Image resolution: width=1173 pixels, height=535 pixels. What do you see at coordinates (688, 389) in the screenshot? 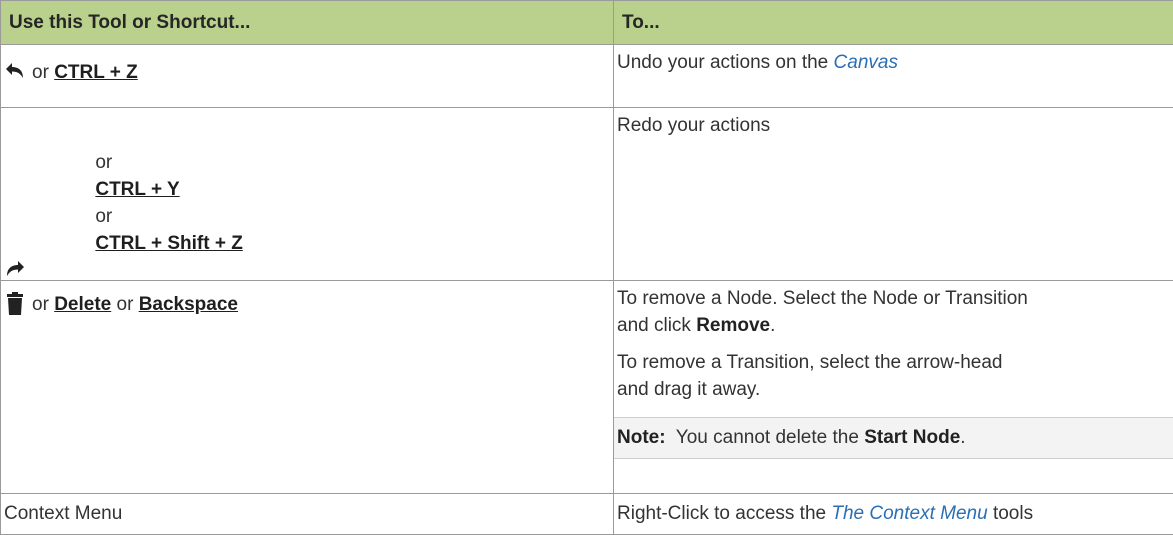
I see `desc-line: and drag it away.` at bounding box center [688, 389].